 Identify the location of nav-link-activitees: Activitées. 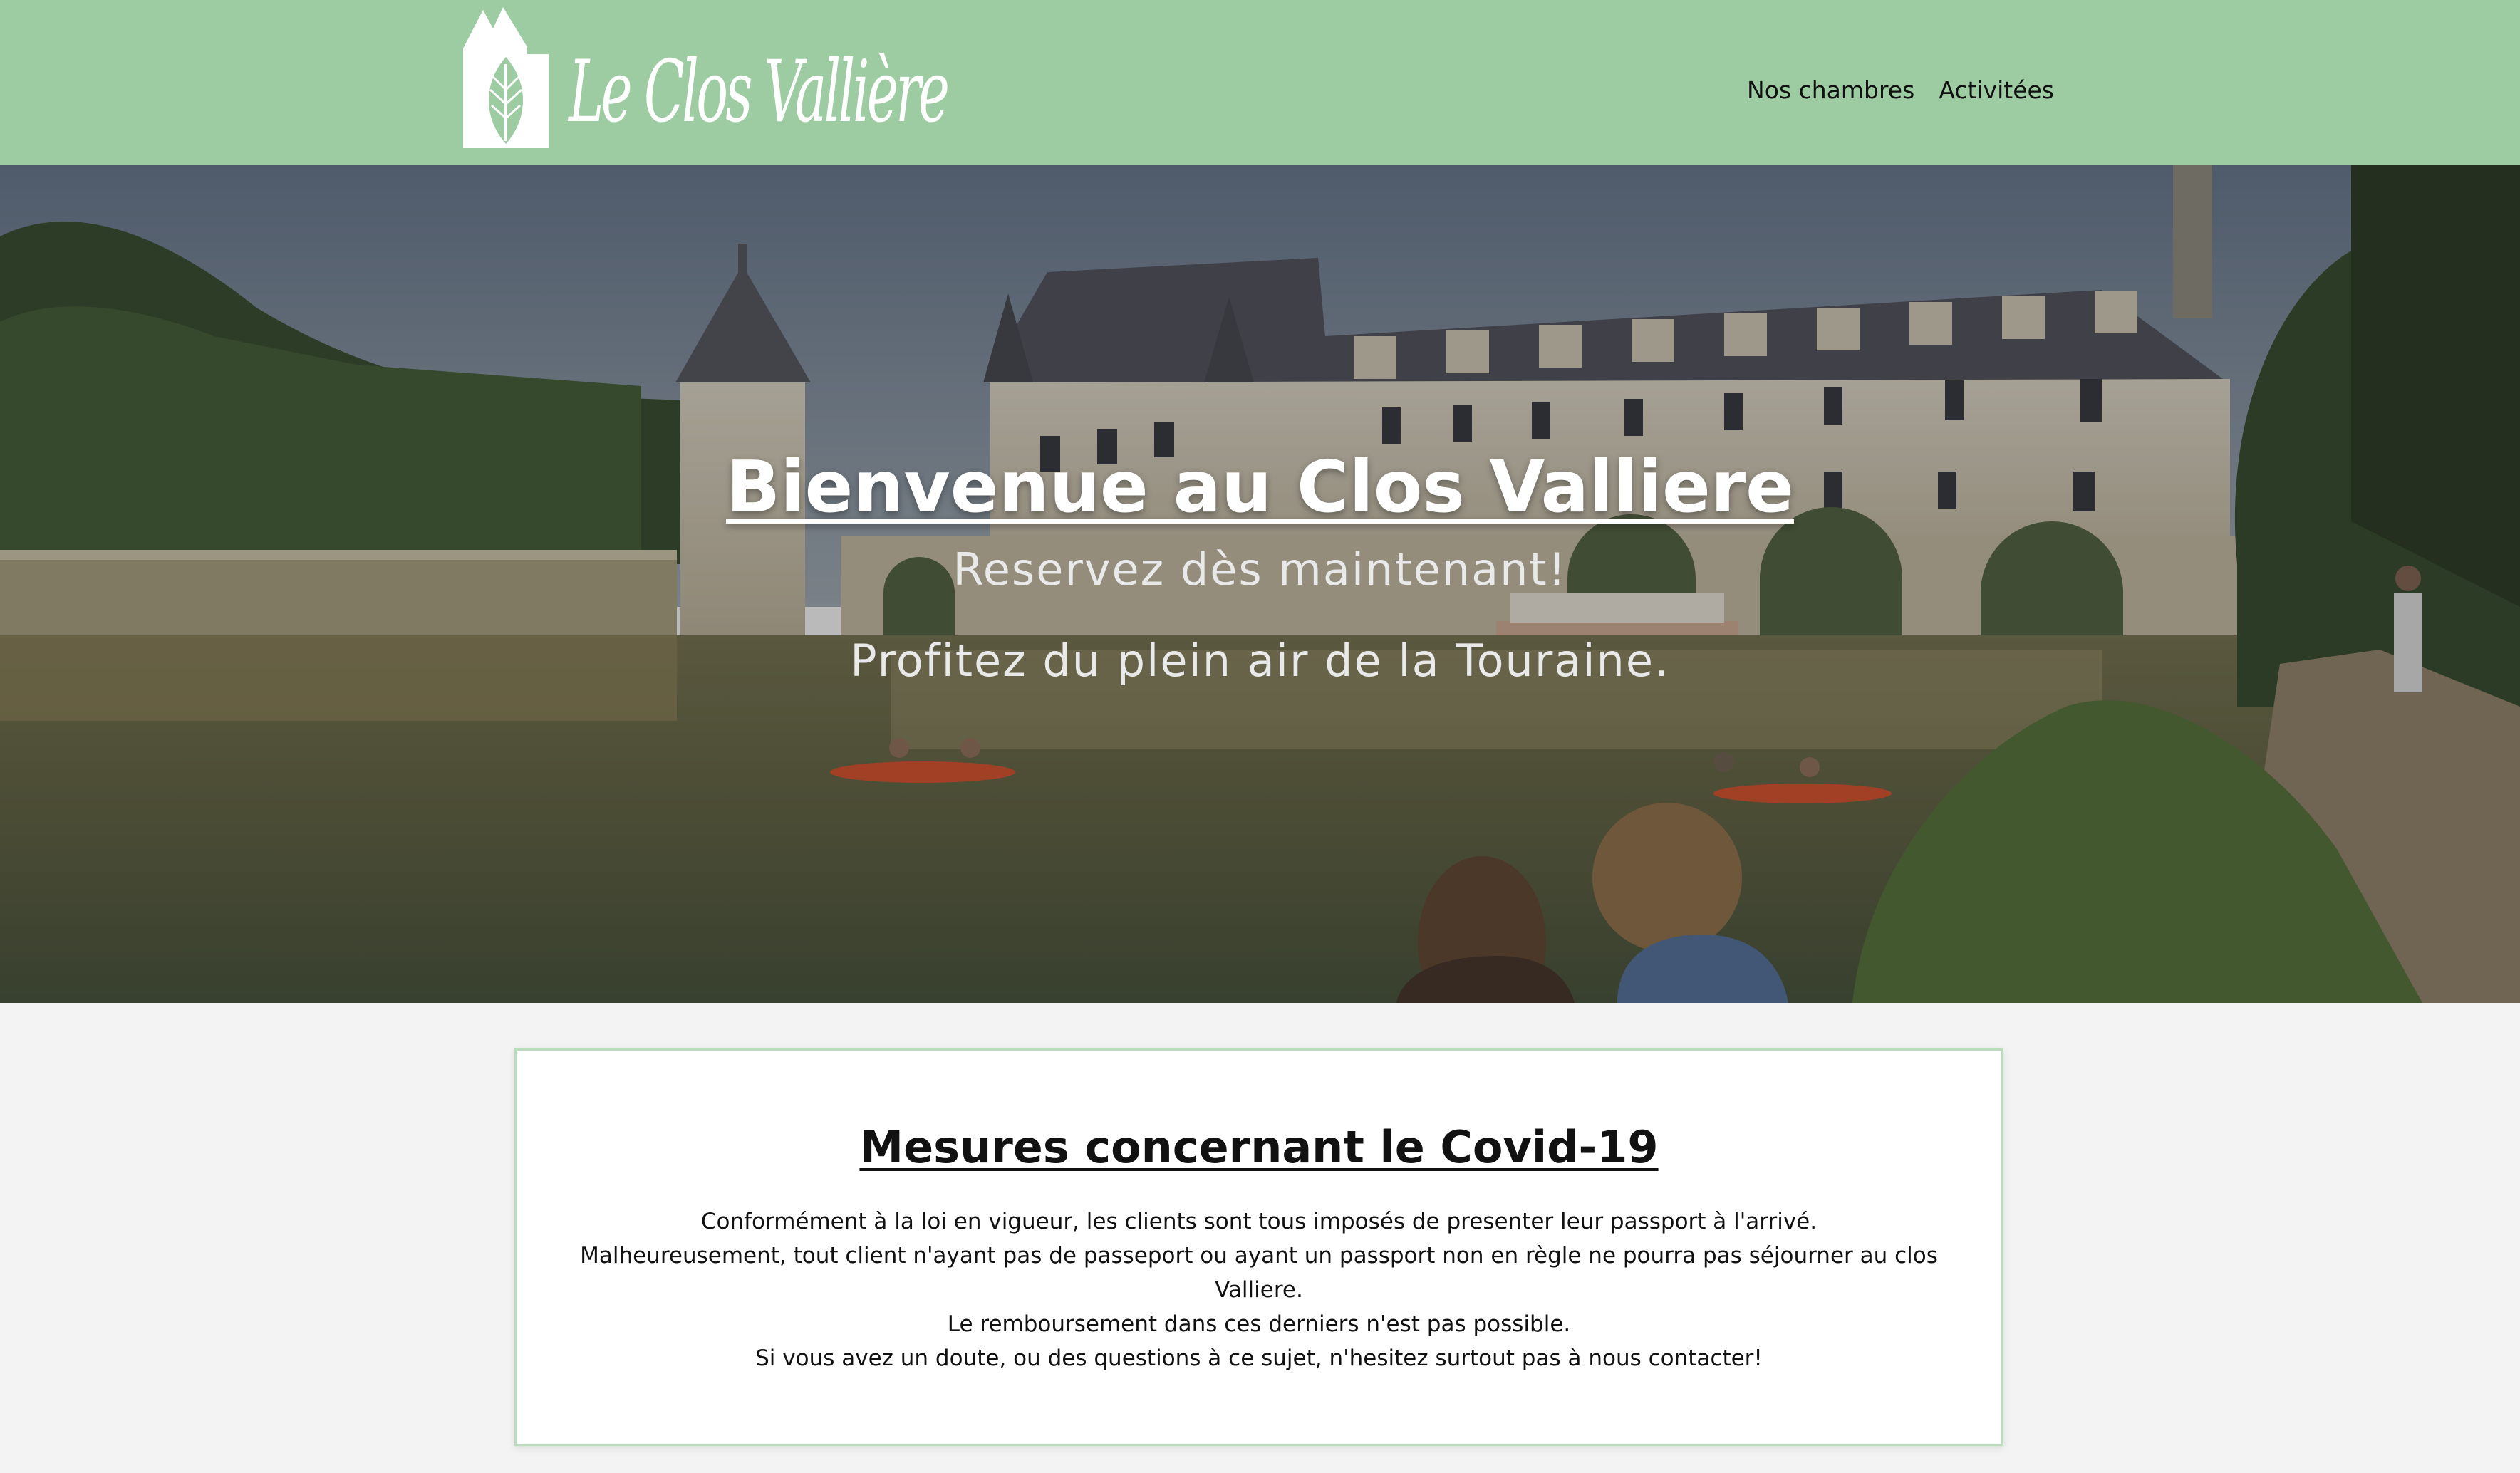
(1996, 90).